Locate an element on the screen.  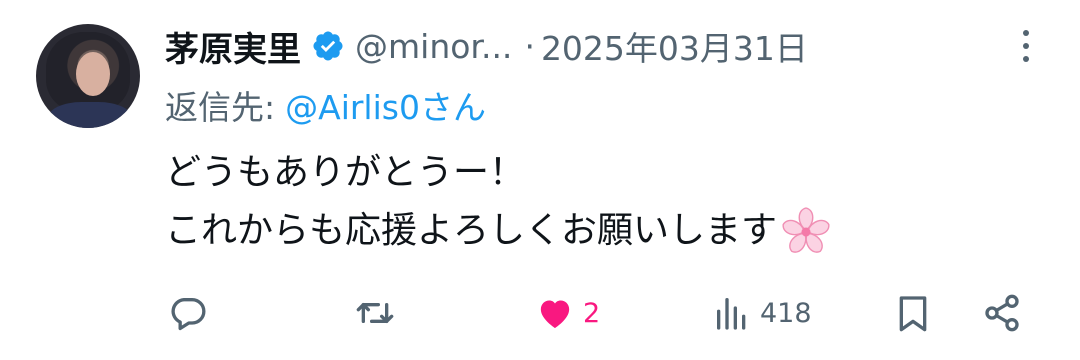
heart-icon is located at coordinates (555, 314).